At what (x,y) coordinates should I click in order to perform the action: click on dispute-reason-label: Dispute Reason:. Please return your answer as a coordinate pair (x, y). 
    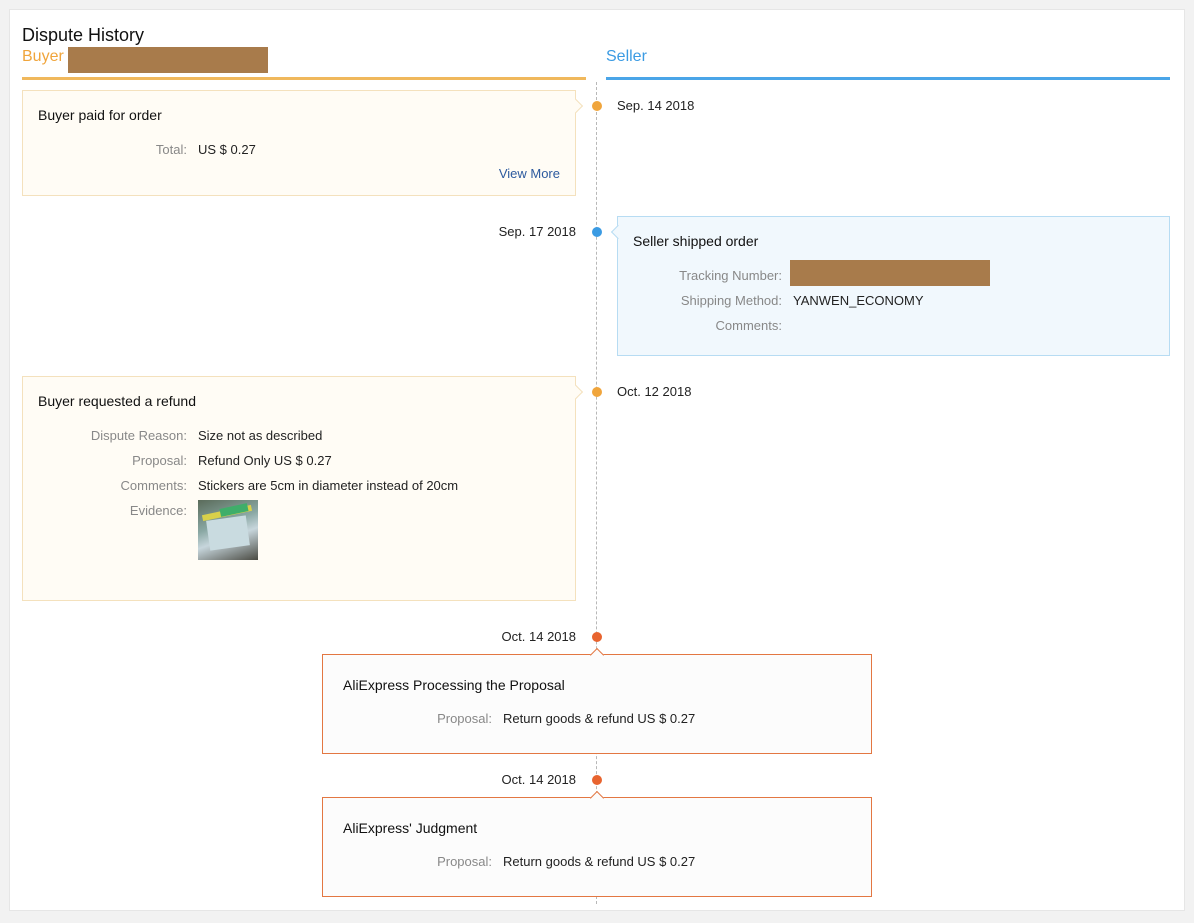
    Looking at the image, I should click on (138, 435).